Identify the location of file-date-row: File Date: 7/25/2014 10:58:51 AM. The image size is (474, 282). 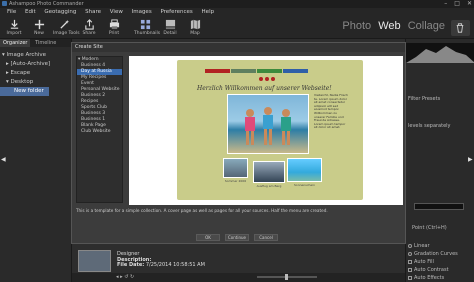
(161, 265).